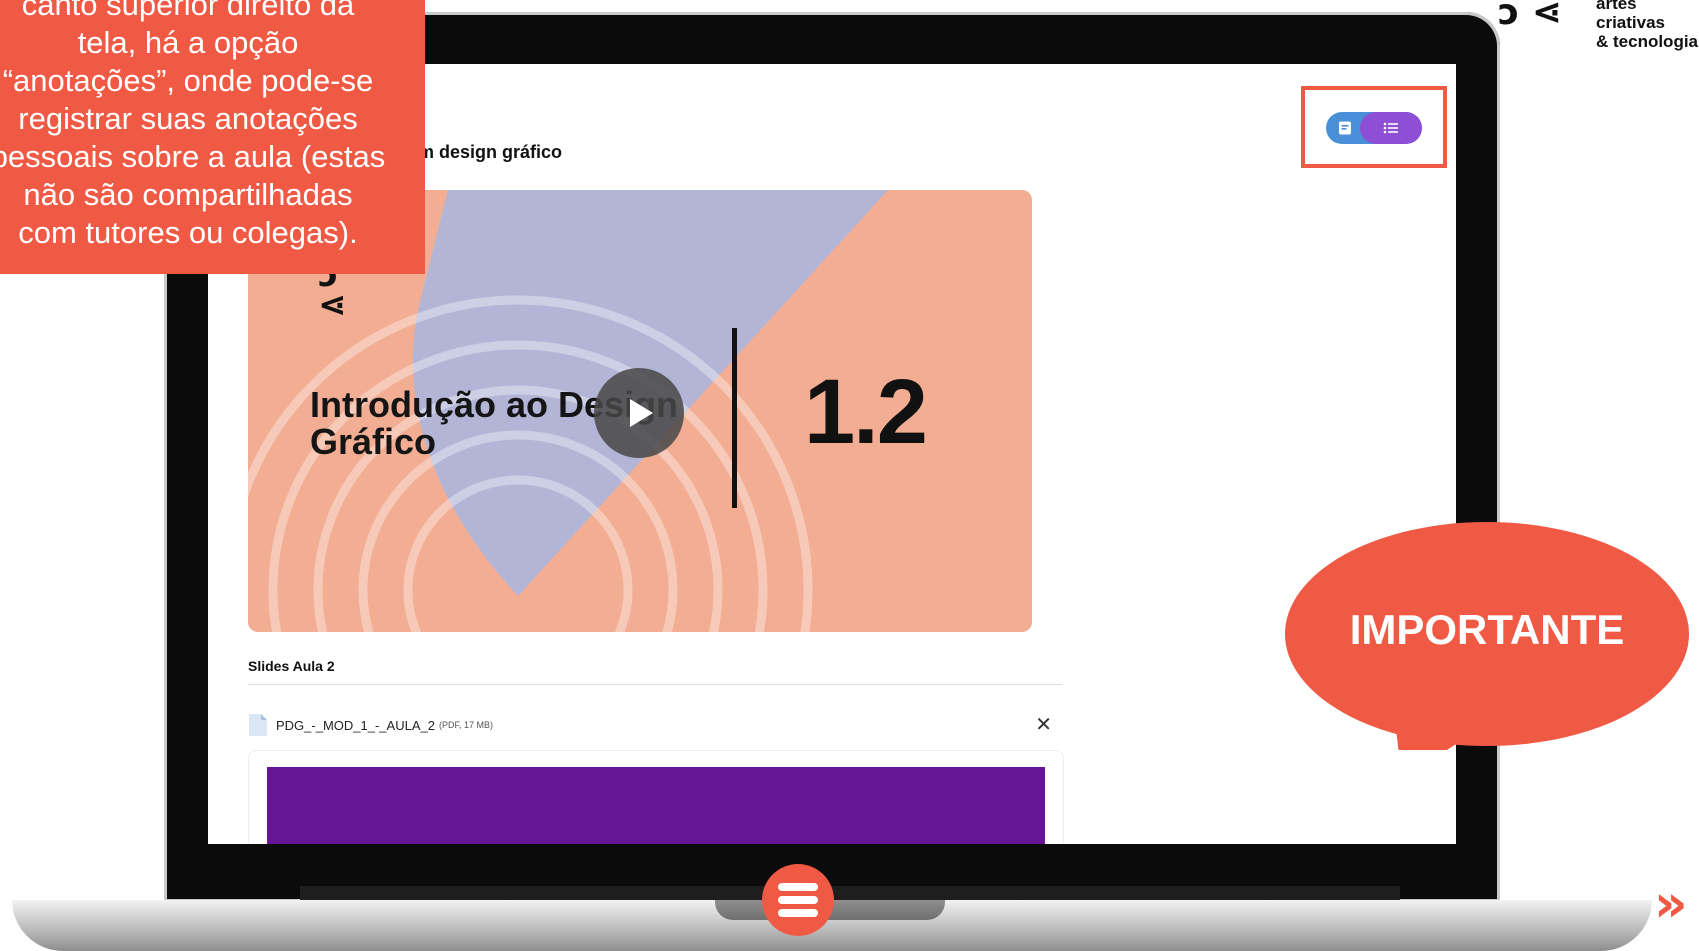 This screenshot has width=1699, height=951. What do you see at coordinates (1671, 904) in the screenshot?
I see `next-arrow-icon: »` at bounding box center [1671, 904].